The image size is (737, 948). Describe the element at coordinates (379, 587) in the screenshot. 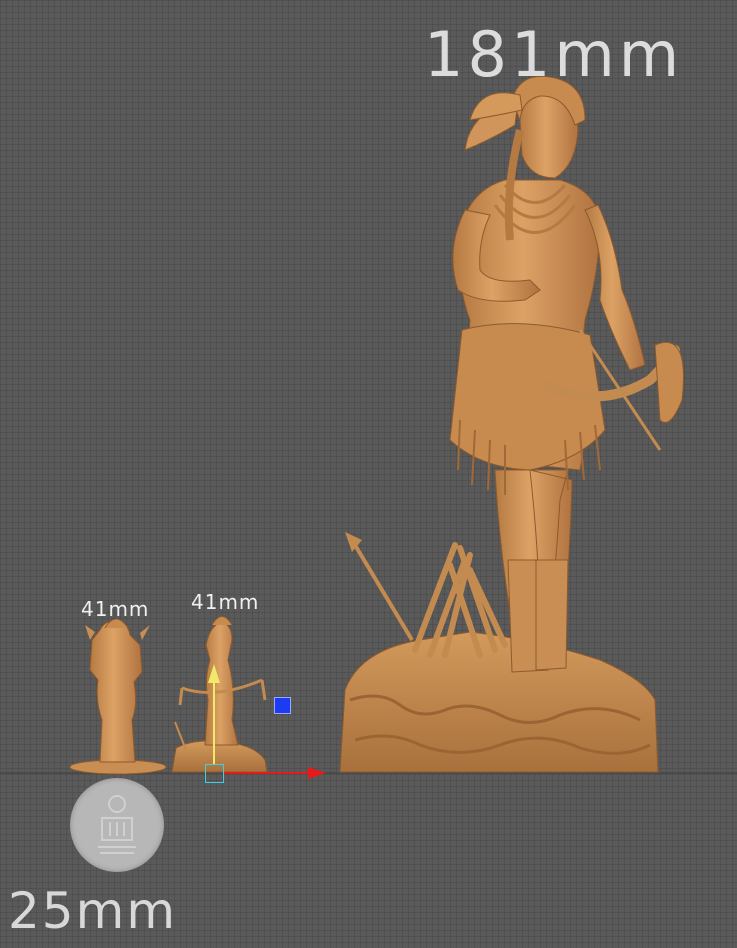

I see `arrow-in-ground` at that location.